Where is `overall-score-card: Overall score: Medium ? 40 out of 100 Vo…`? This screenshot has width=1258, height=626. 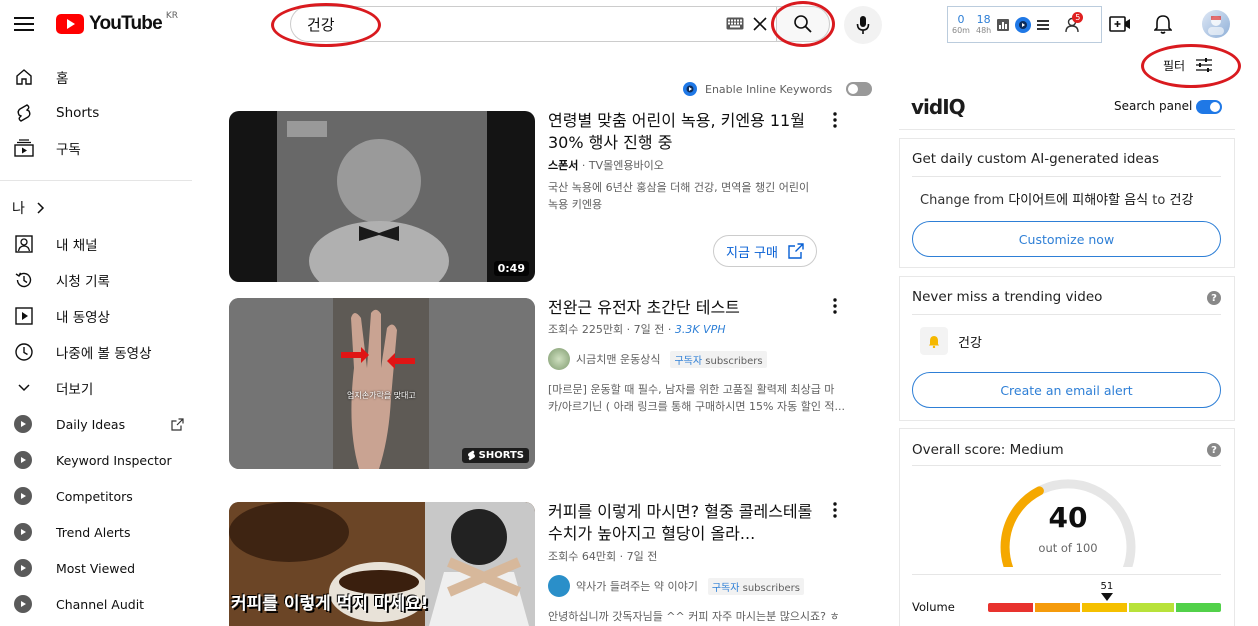 overall-score-card: Overall score: Medium ? 40 out of 100 Vo… is located at coordinates (1067, 527).